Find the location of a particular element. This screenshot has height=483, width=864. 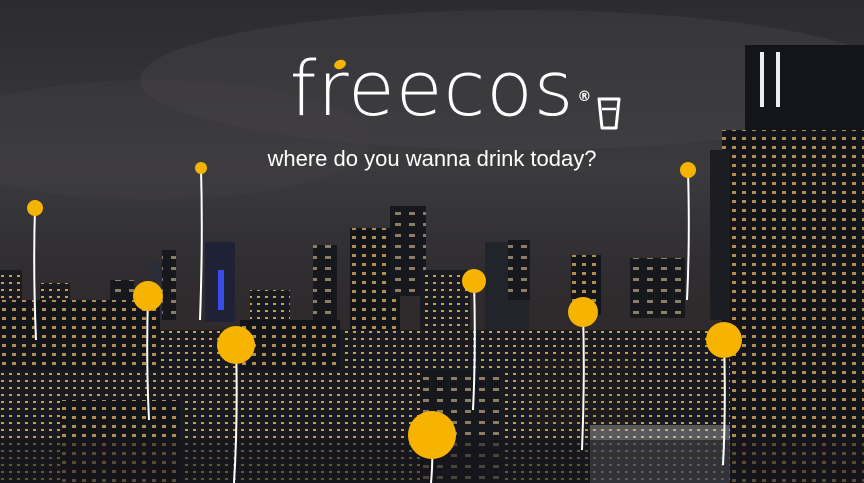

registered-mark: ® is located at coordinates (585, 97).